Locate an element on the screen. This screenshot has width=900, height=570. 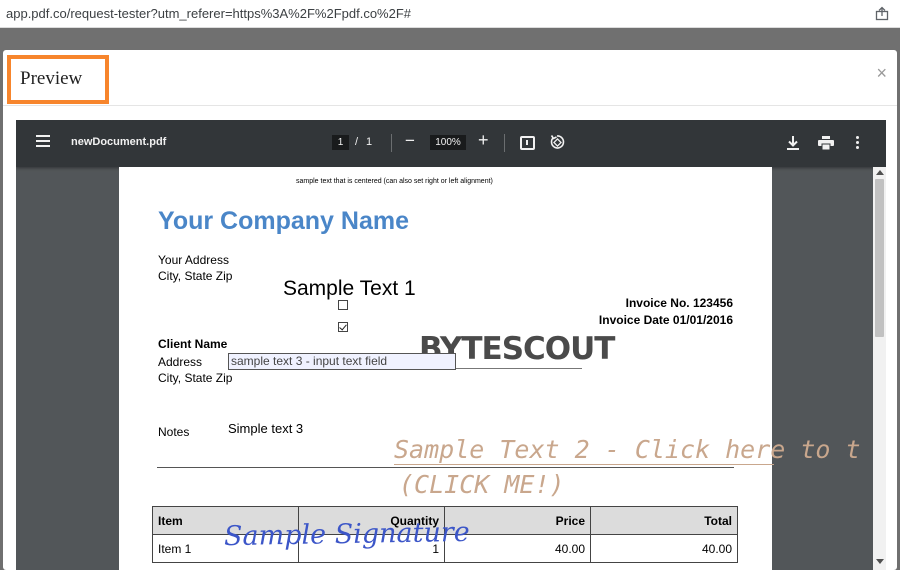
share-icon is located at coordinates (882, 14).